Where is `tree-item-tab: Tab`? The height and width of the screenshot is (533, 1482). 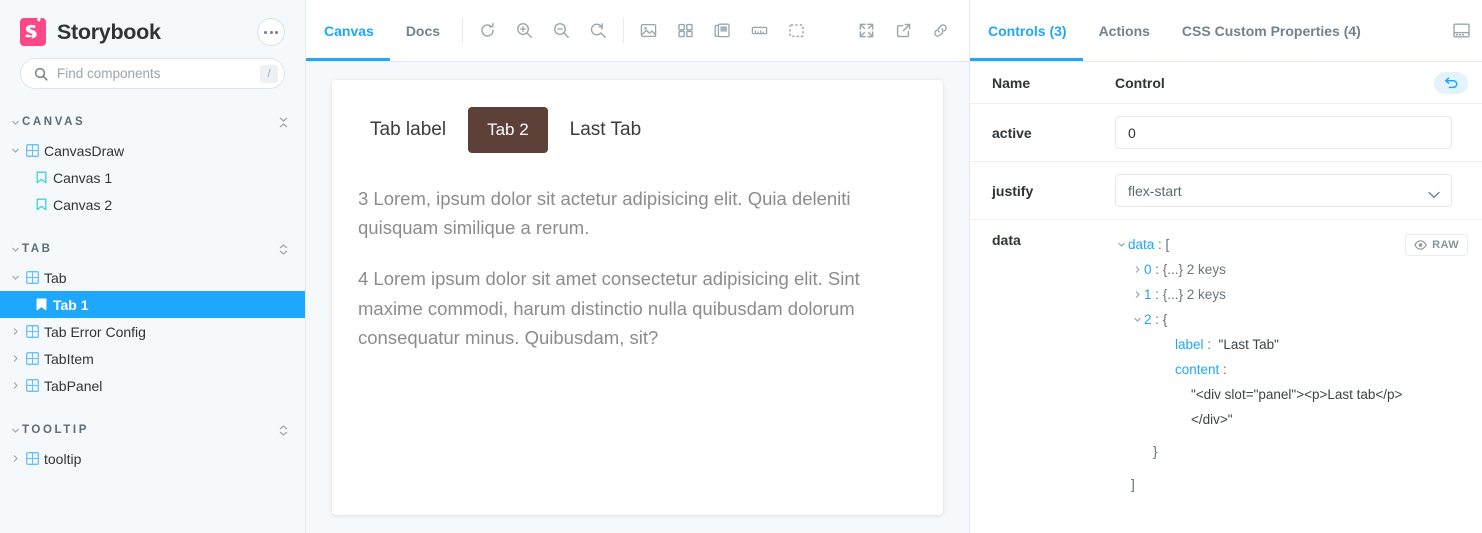 tree-item-tab: Tab is located at coordinates (152, 277).